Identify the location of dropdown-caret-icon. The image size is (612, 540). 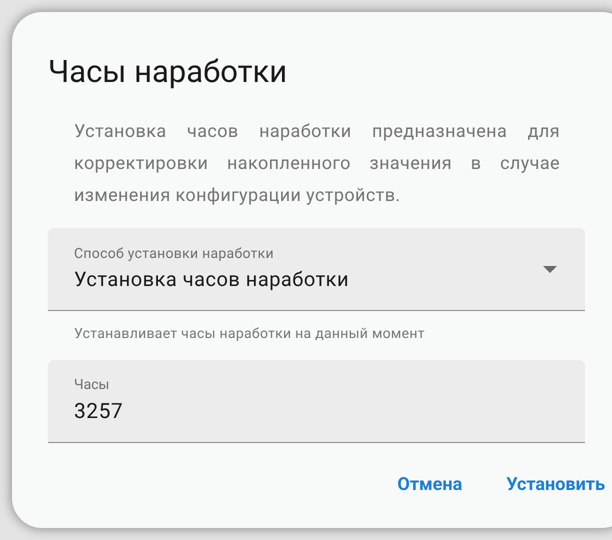
(550, 269).